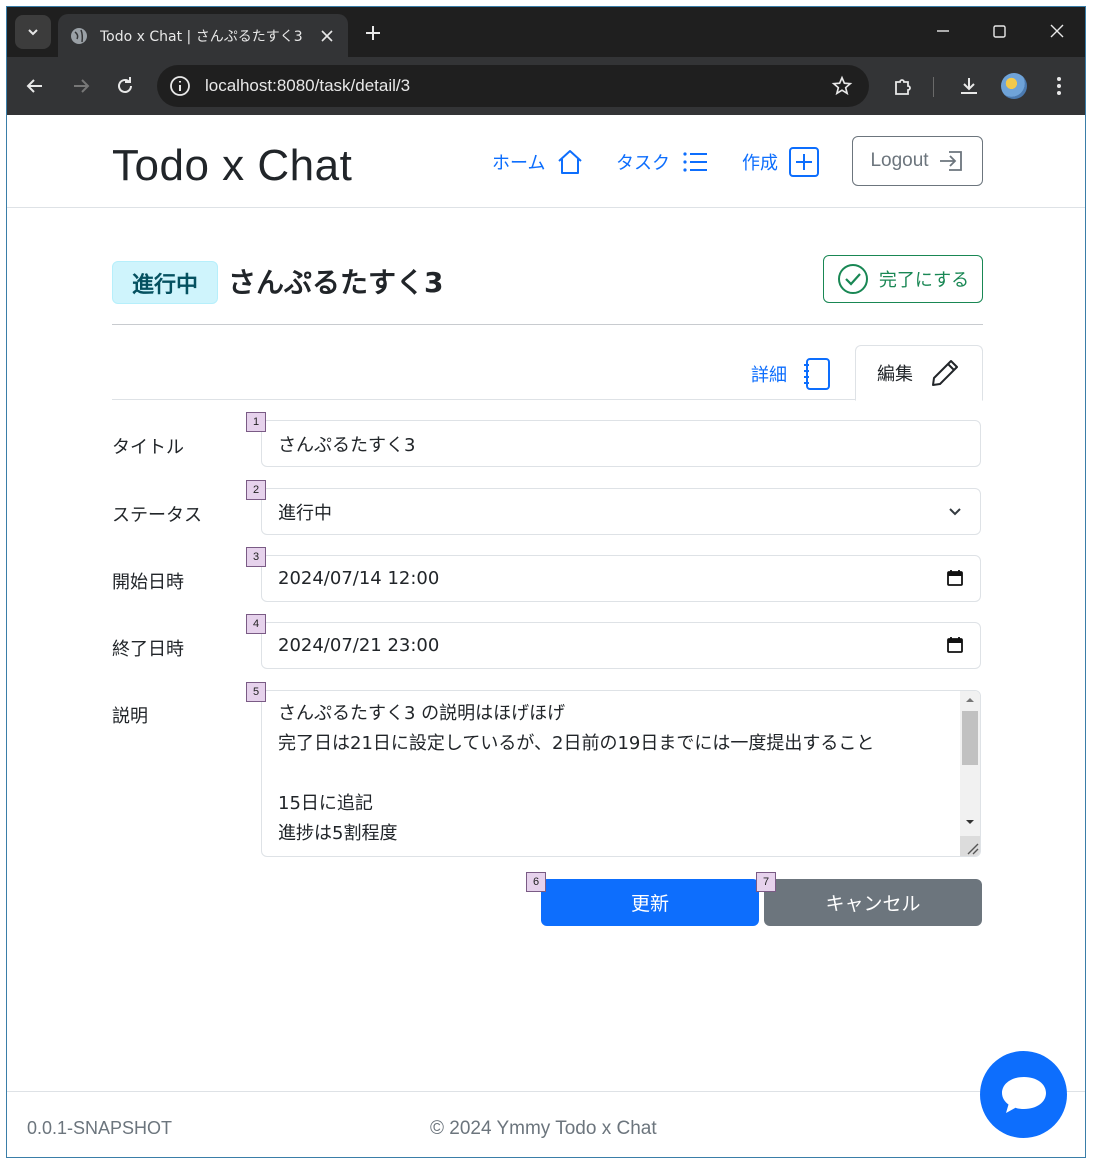 The width and height of the screenshot is (1093, 1164). What do you see at coordinates (695, 162) in the screenshot?
I see `list-icon` at bounding box center [695, 162].